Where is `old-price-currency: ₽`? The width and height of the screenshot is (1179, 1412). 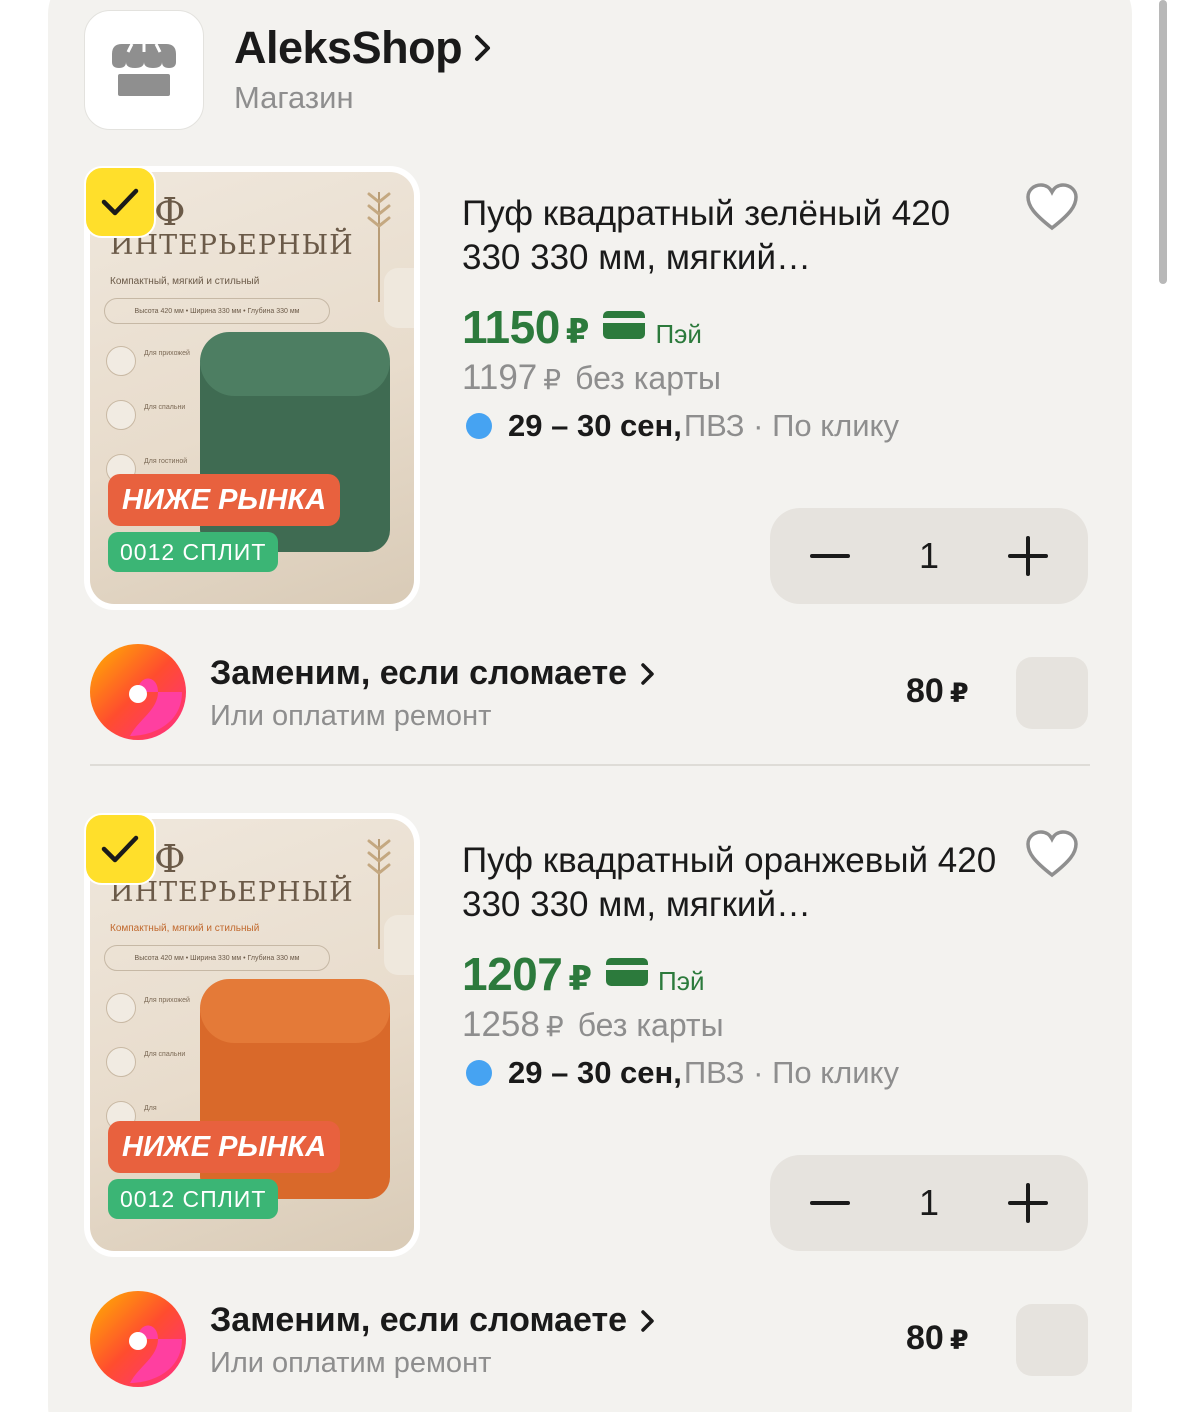 old-price-currency: ₽ is located at coordinates (554, 1026).